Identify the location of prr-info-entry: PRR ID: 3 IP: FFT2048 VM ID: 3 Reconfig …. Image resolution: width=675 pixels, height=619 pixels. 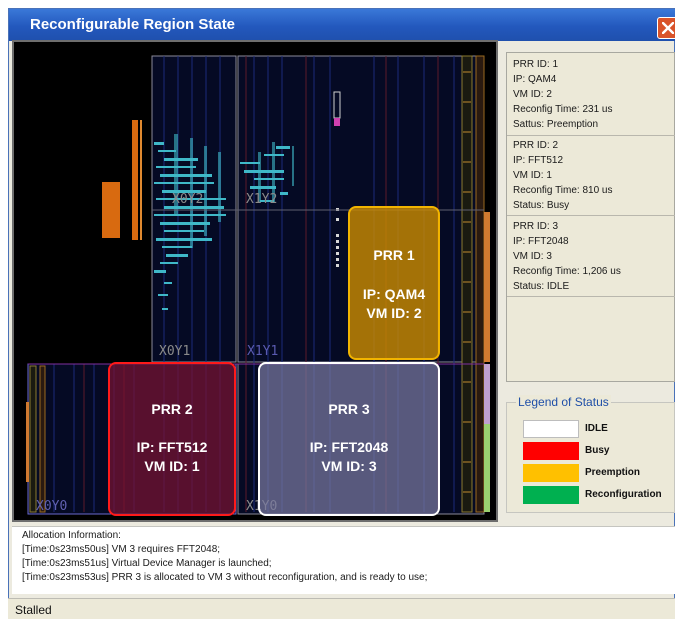
(593, 256).